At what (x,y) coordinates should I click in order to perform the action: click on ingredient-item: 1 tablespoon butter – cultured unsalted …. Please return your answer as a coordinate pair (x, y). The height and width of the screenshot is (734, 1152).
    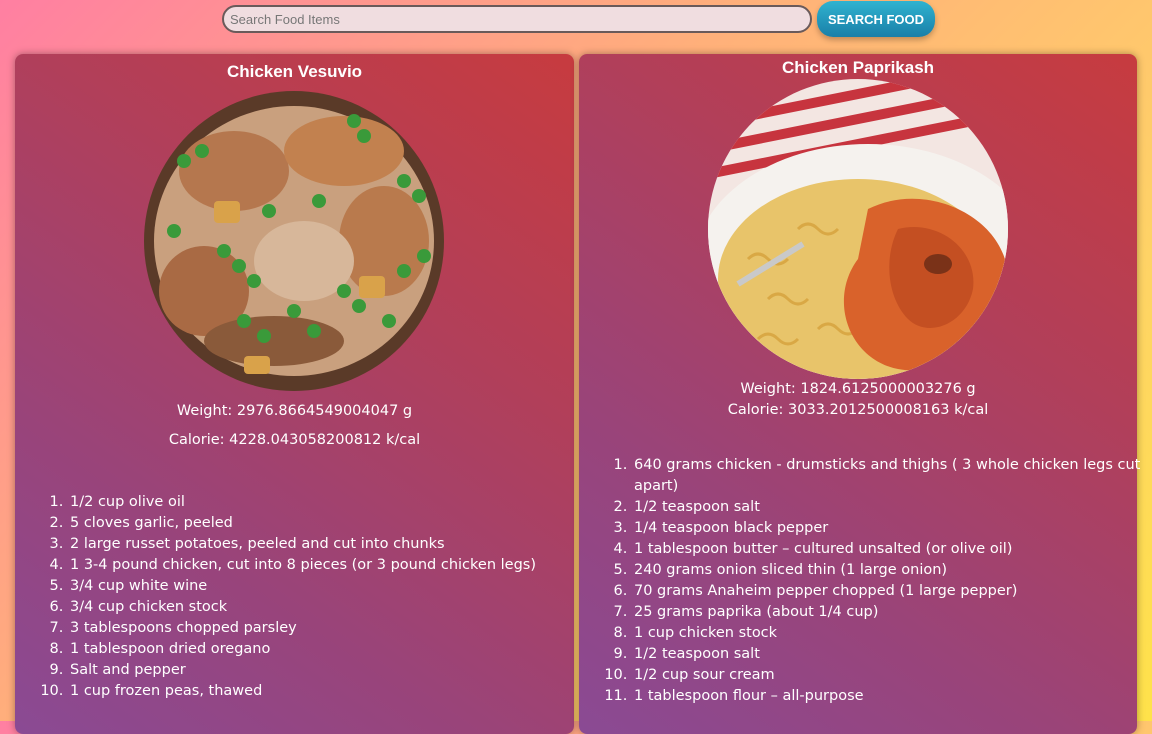
    Looking at the image, I should click on (892, 549).